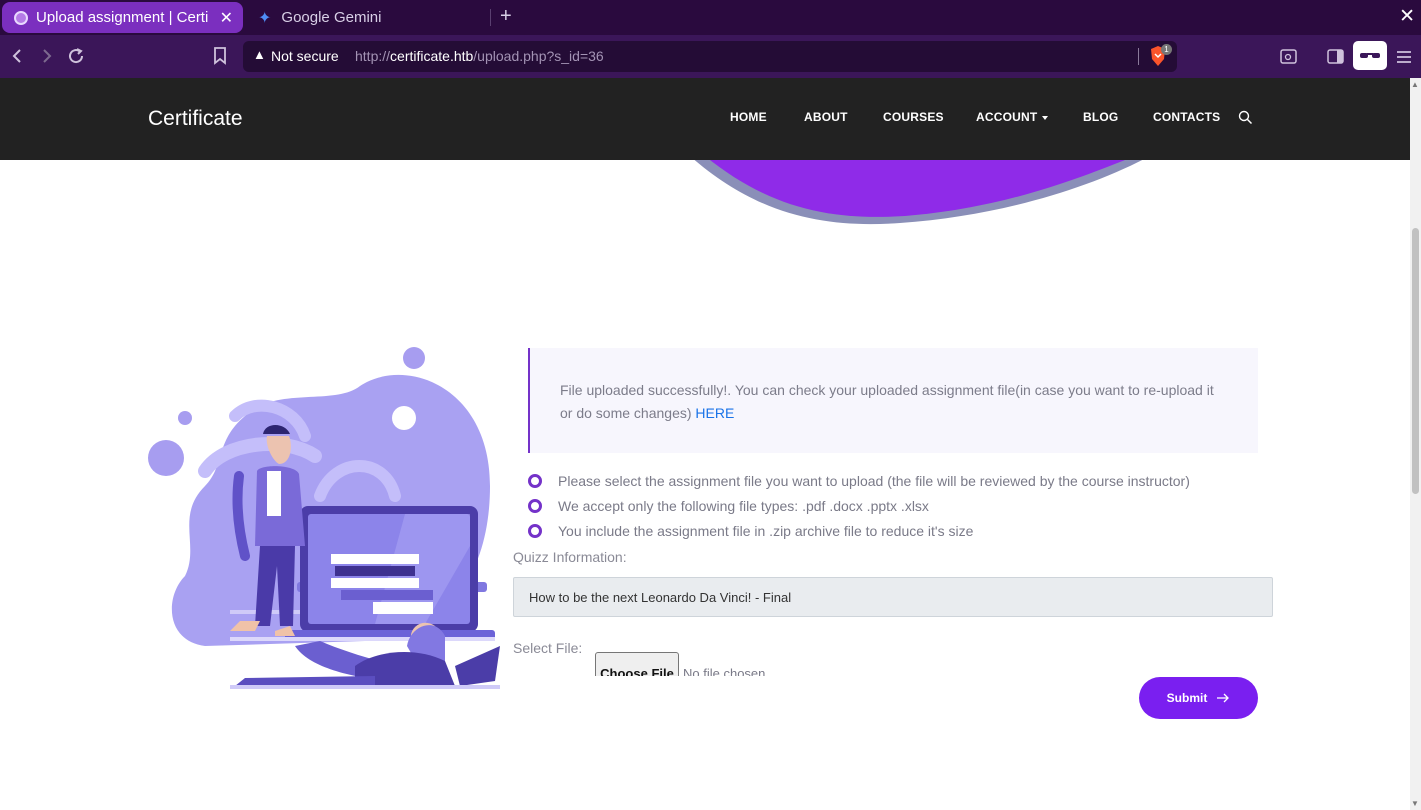 Image resolution: width=1421 pixels, height=810 pixels. What do you see at coordinates (305, 56) in the screenshot?
I see `security-label: Not secure` at bounding box center [305, 56].